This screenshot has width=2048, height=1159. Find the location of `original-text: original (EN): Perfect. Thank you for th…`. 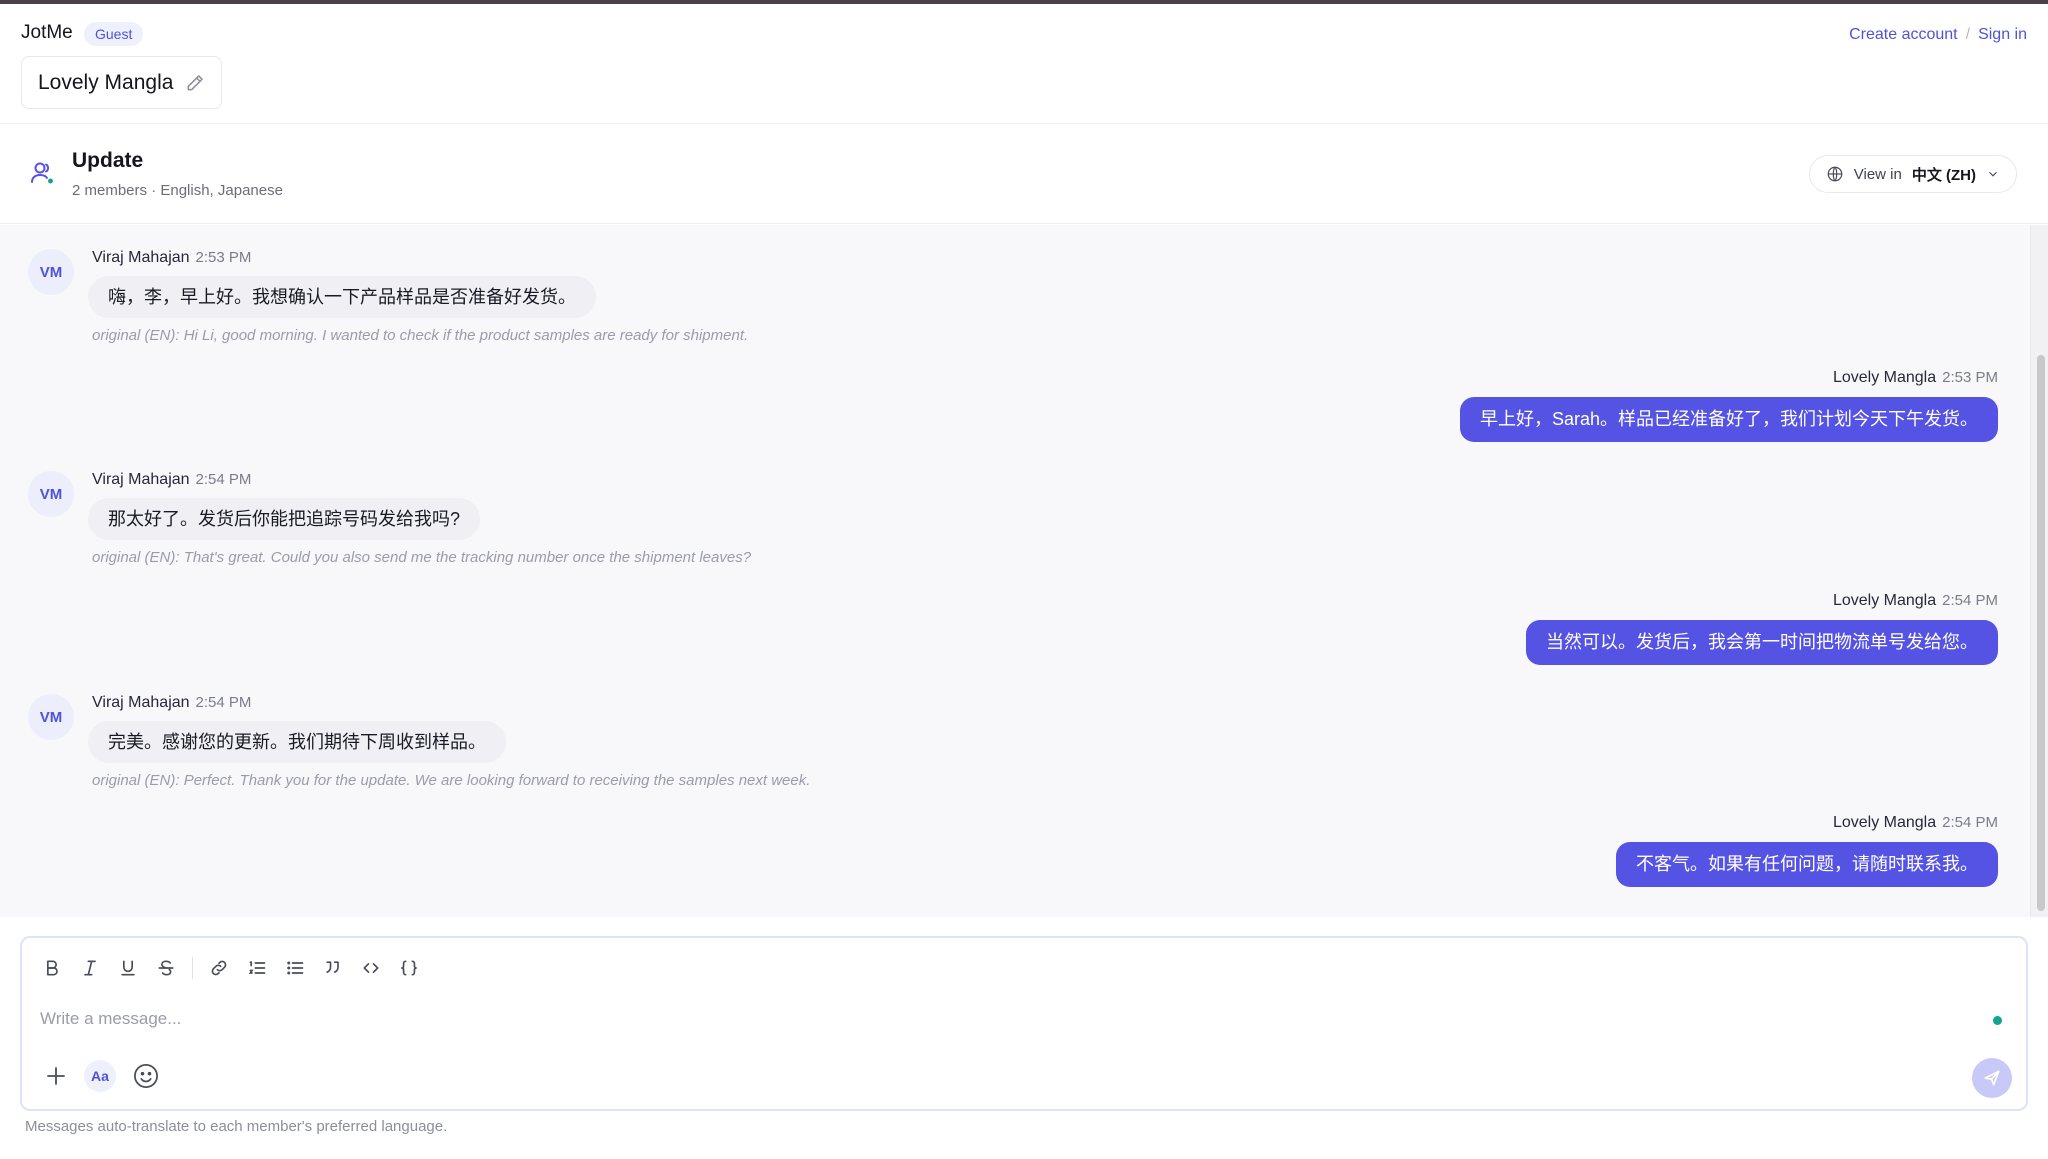

original-text: original (EN): Perfect. Thank you for th… is located at coordinates (451, 780).